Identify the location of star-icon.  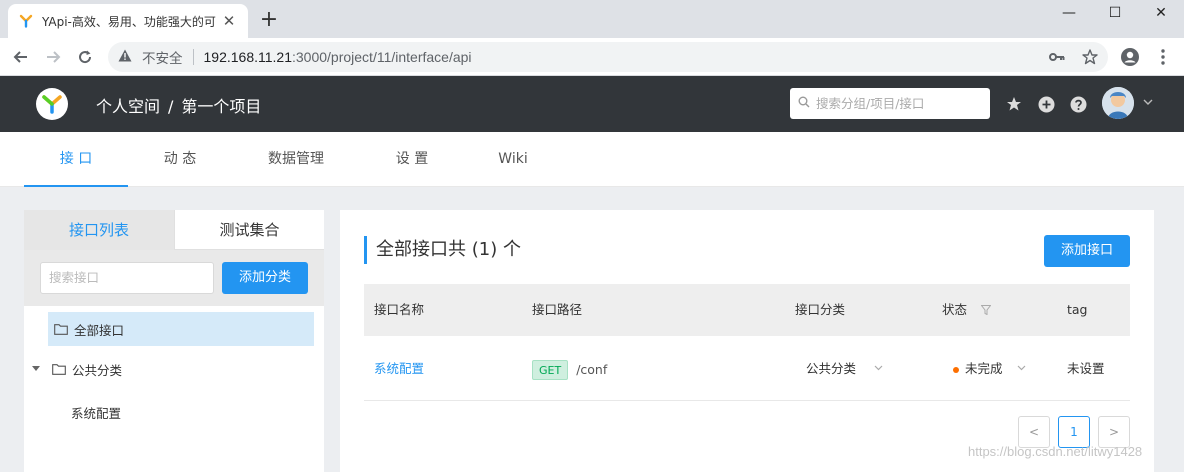
(1014, 104).